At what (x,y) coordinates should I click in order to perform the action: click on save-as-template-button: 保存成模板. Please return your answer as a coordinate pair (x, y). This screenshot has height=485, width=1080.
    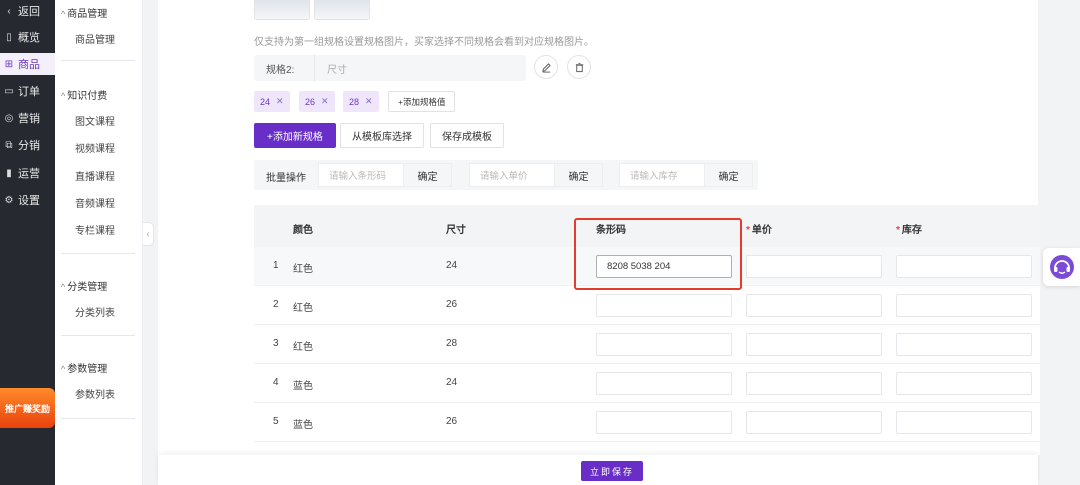
    Looking at the image, I should click on (467, 135).